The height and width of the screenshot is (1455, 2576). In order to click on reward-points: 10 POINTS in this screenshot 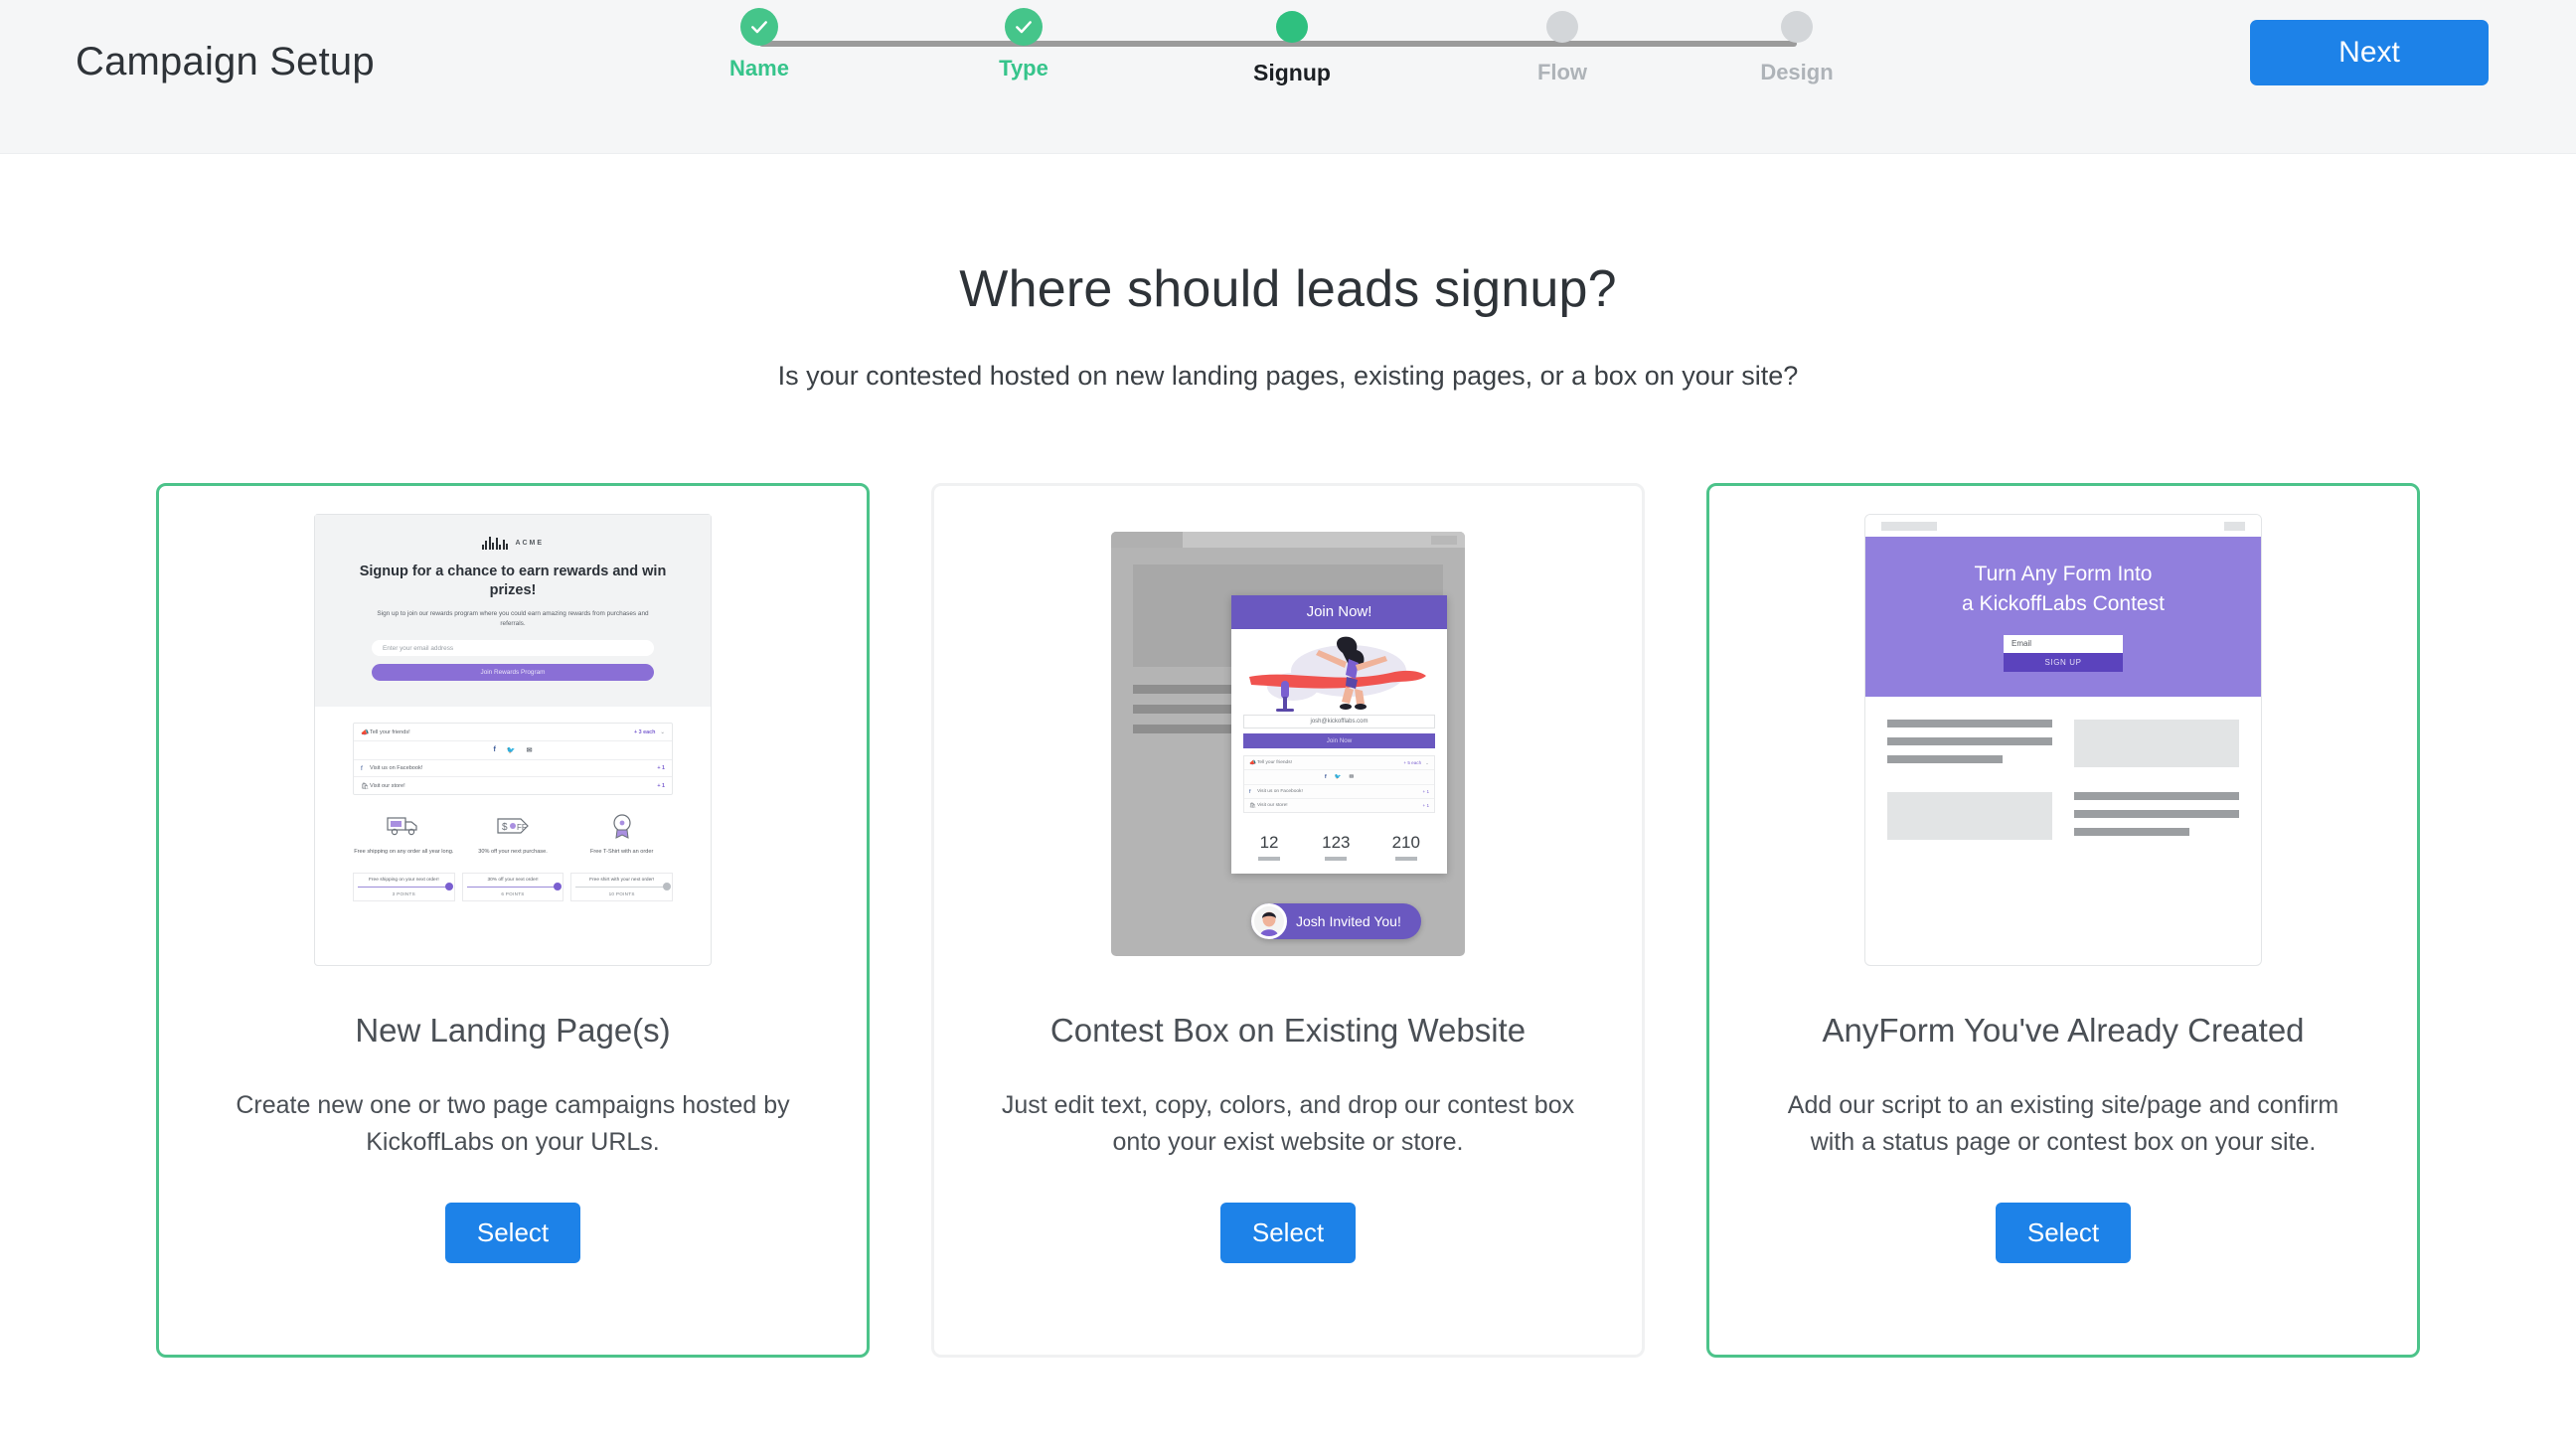, I will do `click(621, 894)`.